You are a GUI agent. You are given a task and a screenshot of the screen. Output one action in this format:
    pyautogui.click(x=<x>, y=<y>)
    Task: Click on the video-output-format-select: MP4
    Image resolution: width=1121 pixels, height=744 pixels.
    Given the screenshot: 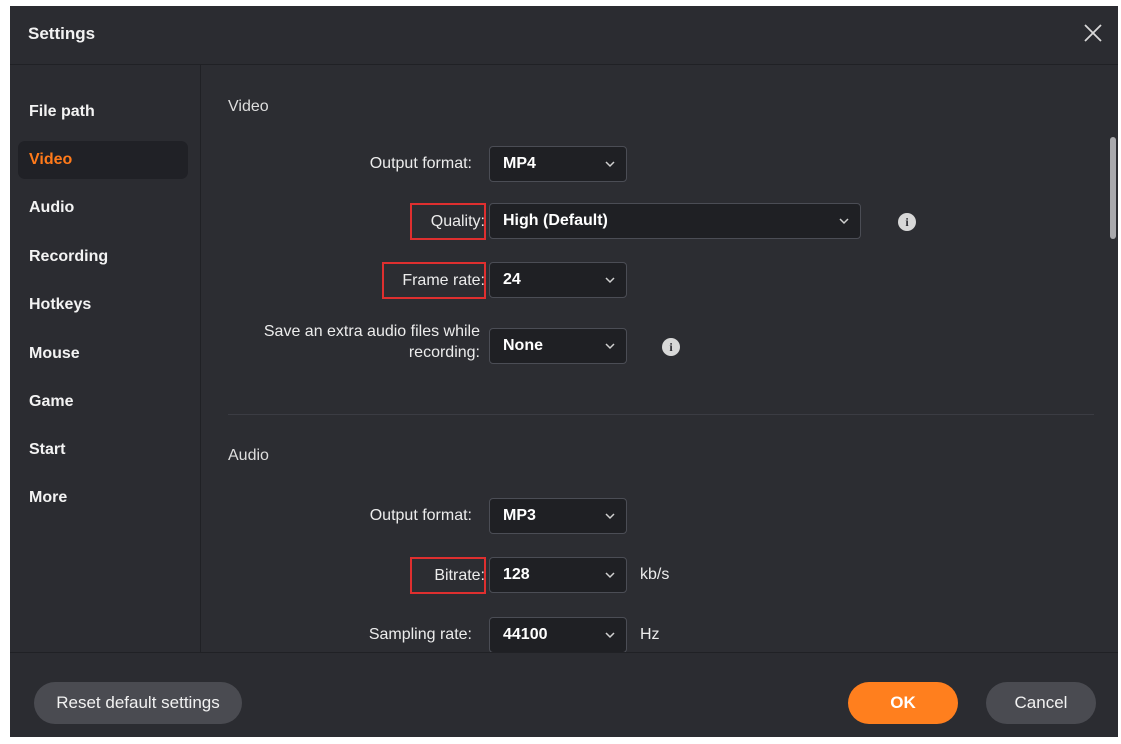 What is the action you would take?
    pyautogui.click(x=558, y=164)
    